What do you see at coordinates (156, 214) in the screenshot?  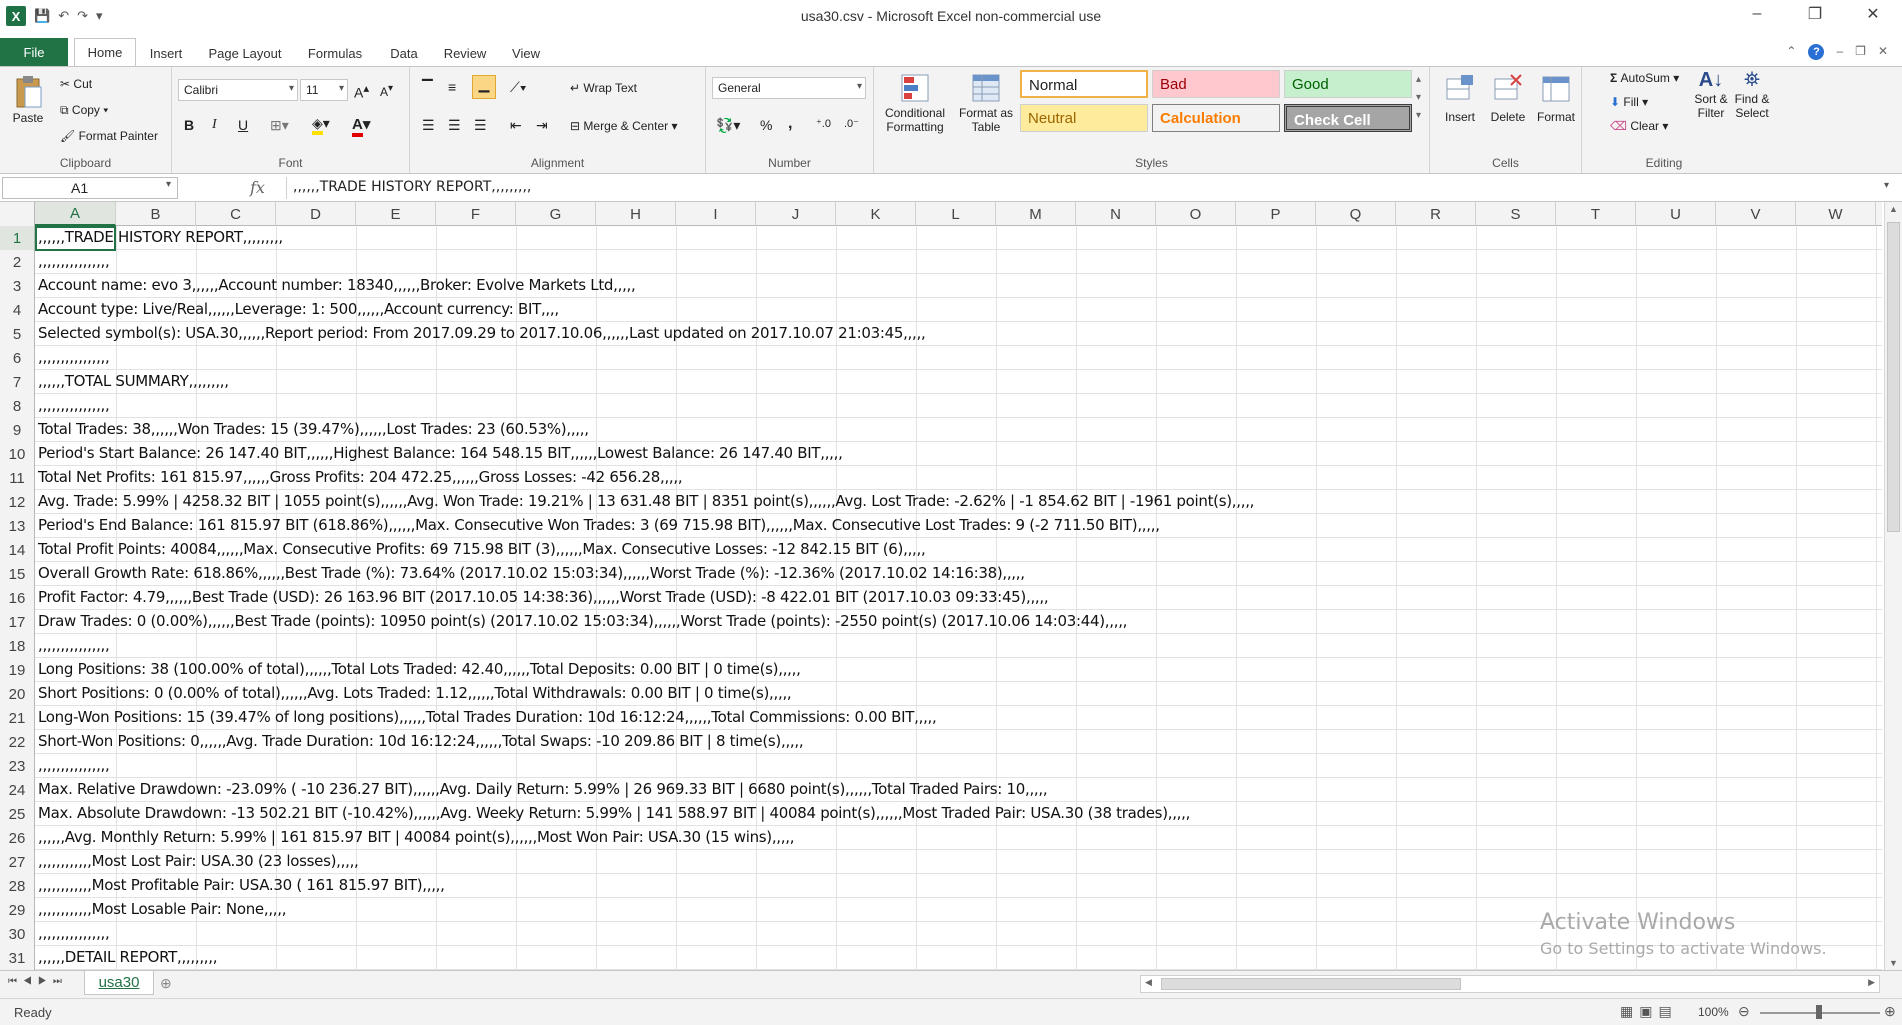 I see `column-header-b: B` at bounding box center [156, 214].